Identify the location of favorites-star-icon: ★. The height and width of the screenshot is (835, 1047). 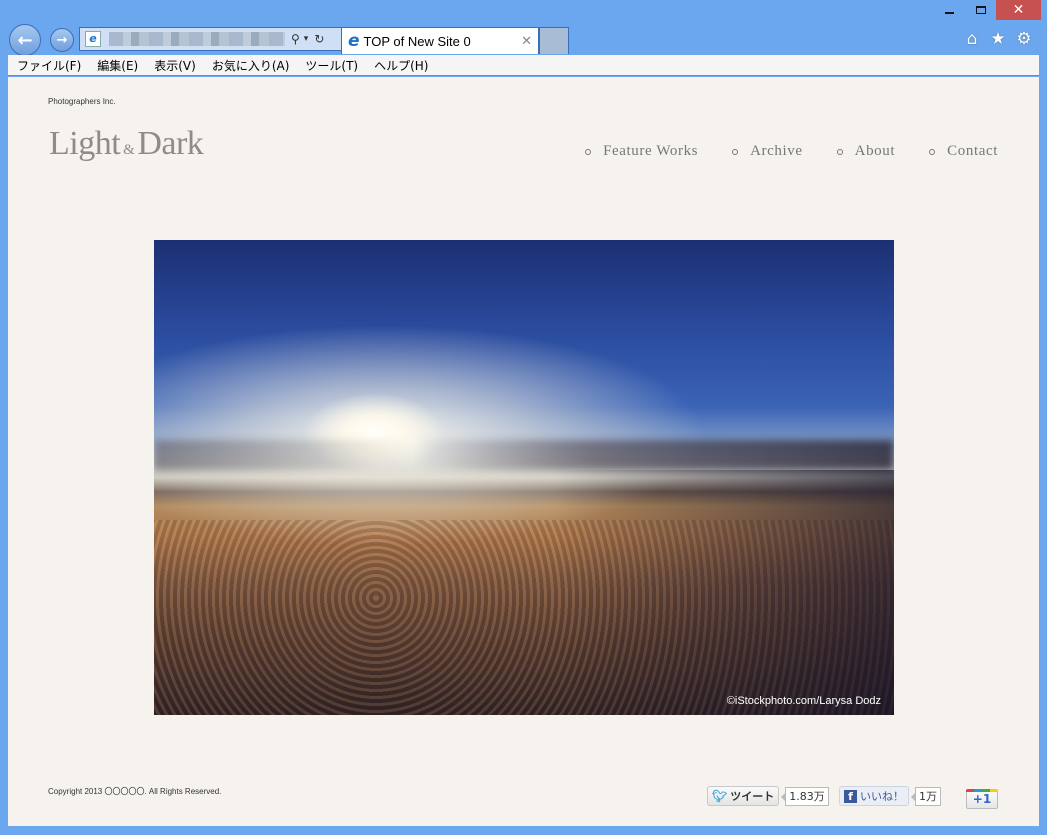
(998, 39).